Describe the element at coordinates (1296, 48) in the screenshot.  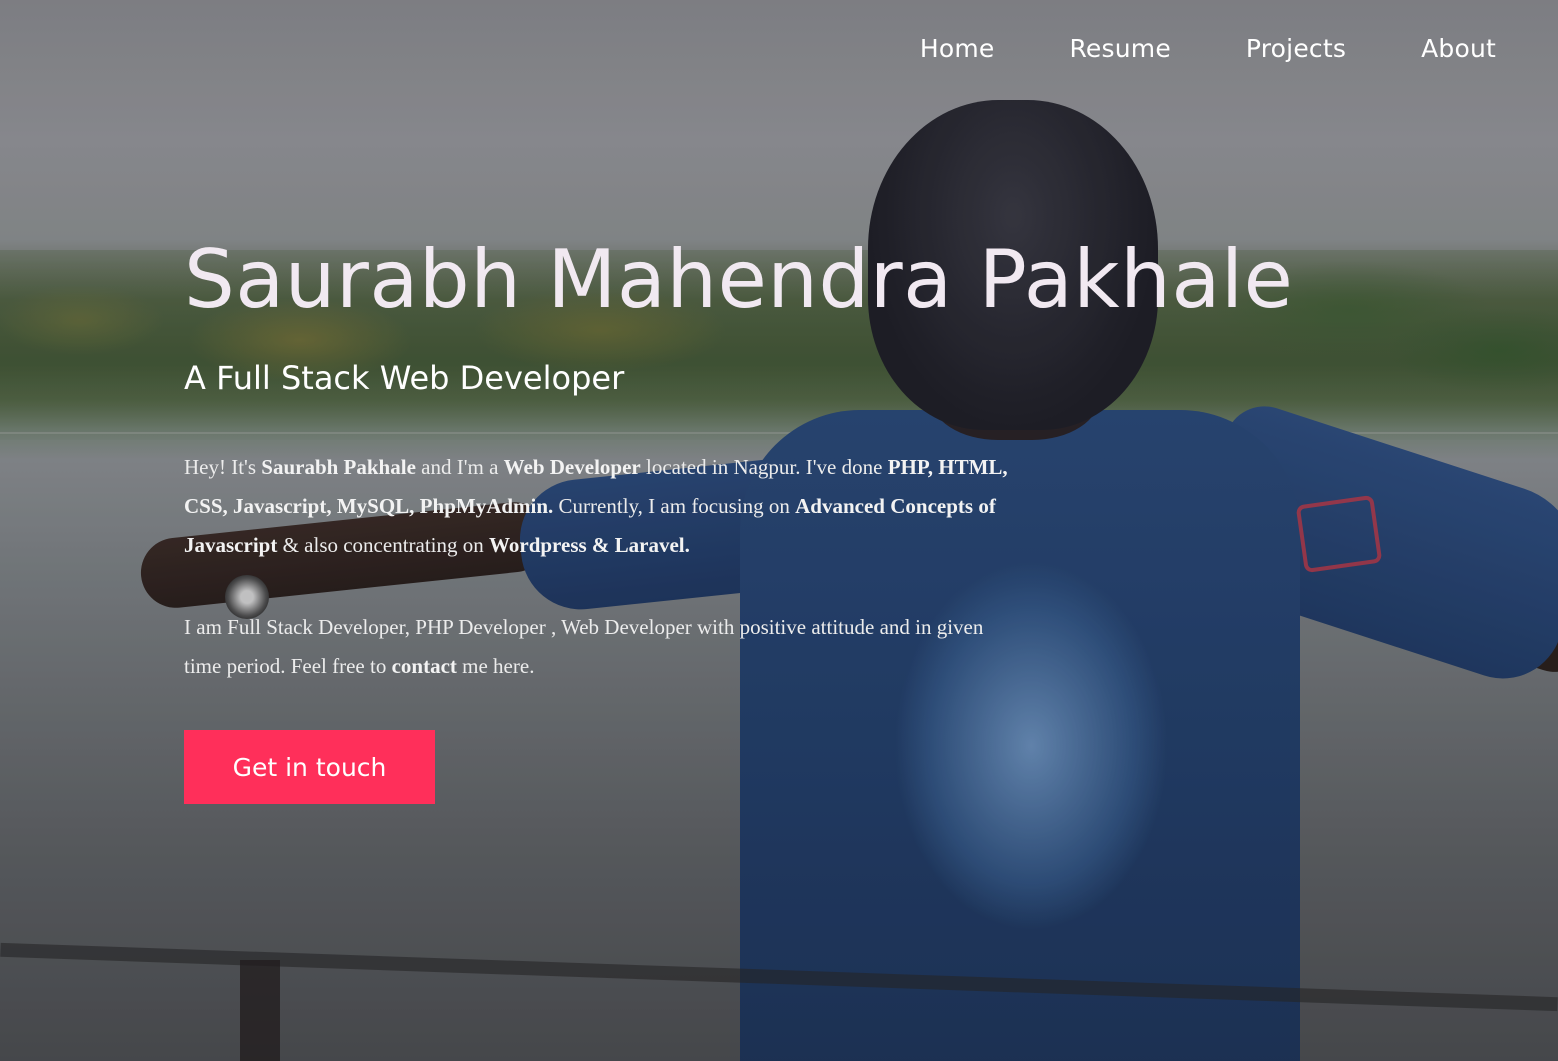
I see `nav-projects-link: Projects` at that location.